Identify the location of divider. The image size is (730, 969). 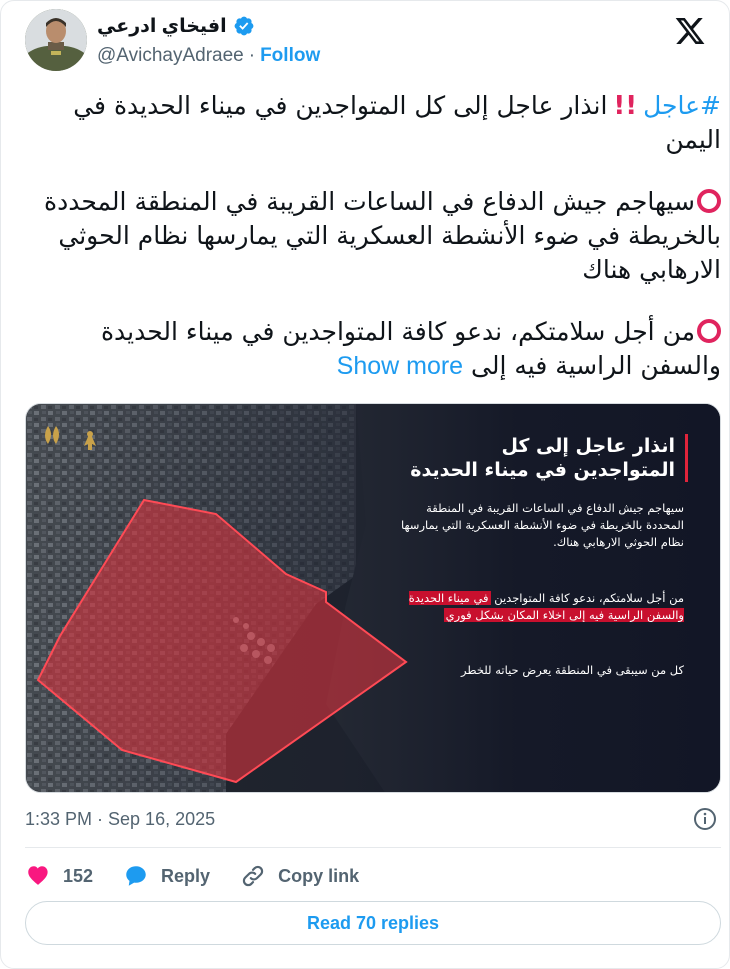
(373, 847).